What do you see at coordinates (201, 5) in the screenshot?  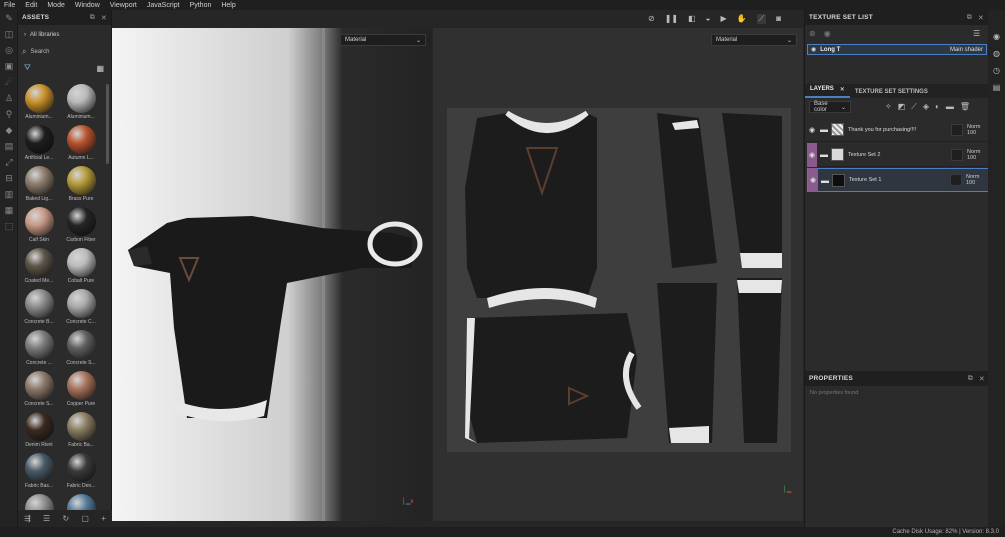 I see `menu-python: Python` at bounding box center [201, 5].